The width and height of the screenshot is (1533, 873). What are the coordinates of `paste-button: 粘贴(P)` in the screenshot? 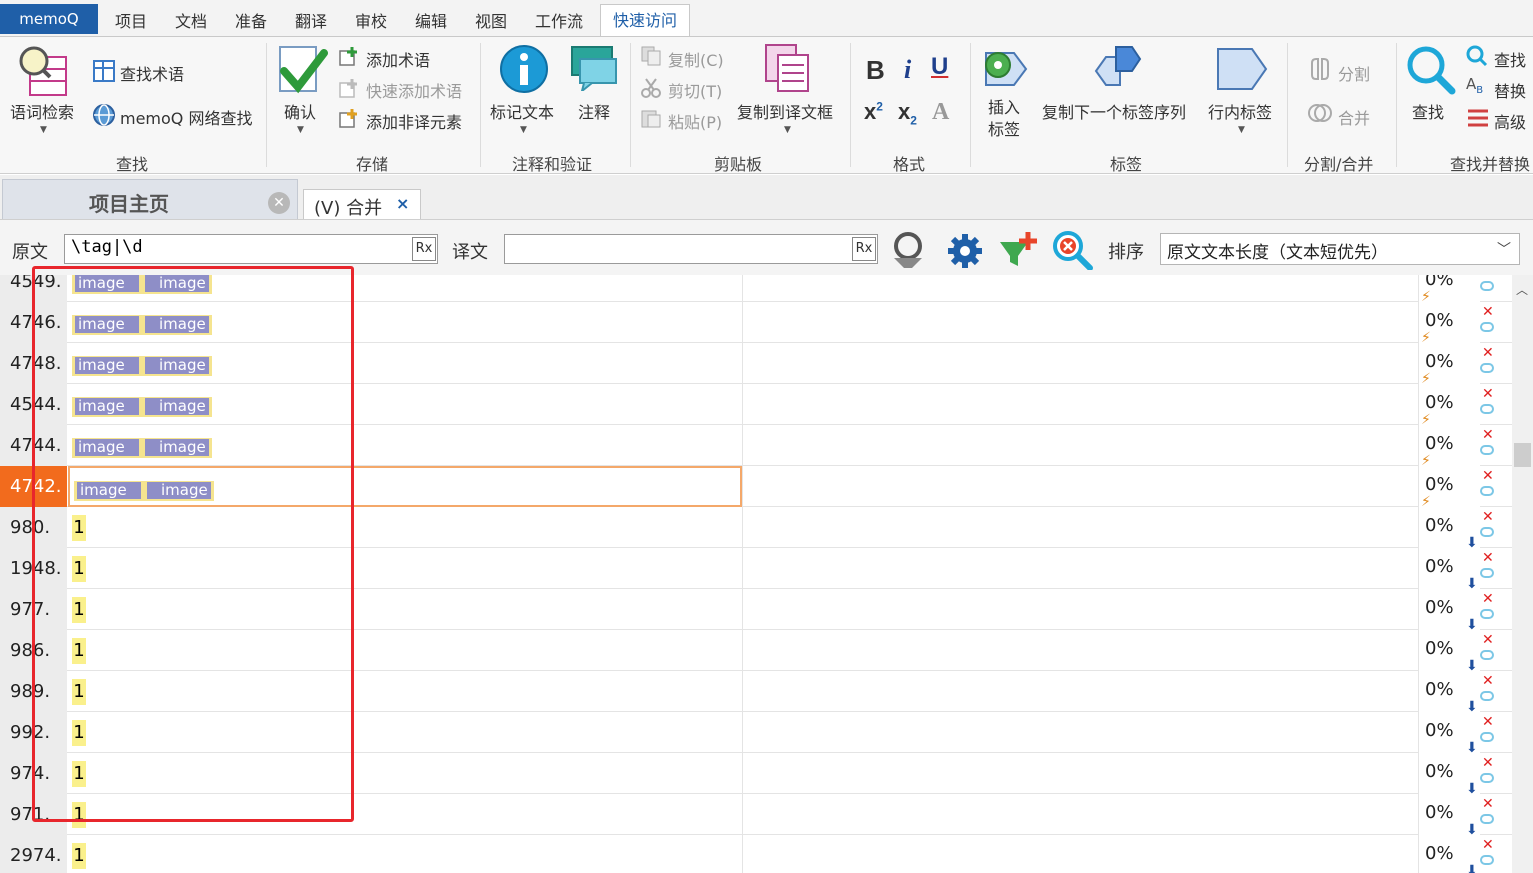 It's located at (695, 121).